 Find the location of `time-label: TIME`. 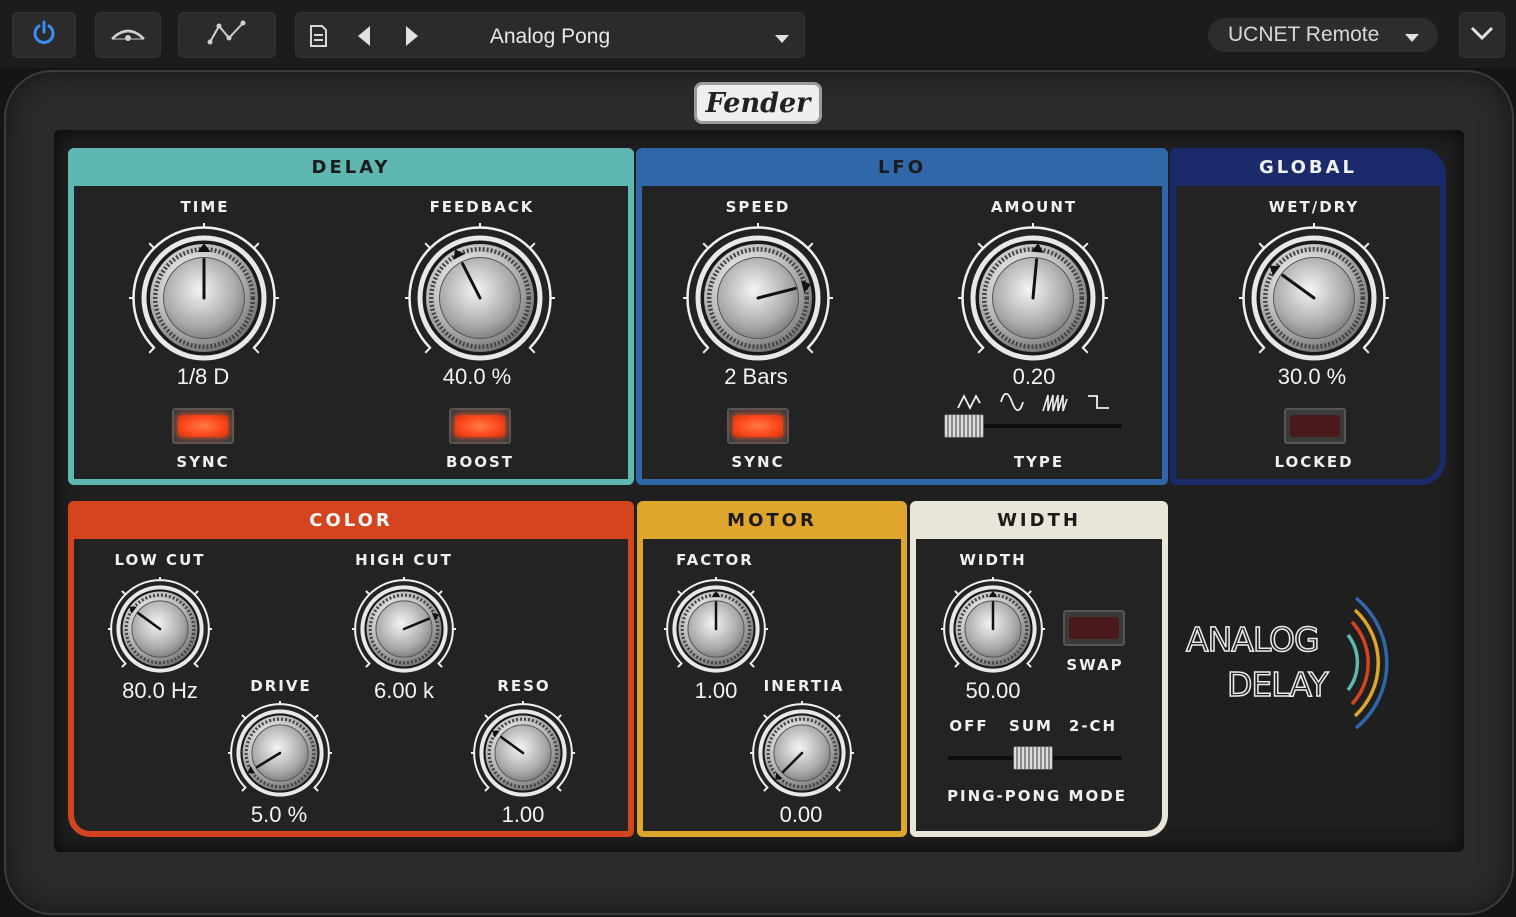

time-label: TIME is located at coordinates (205, 207).